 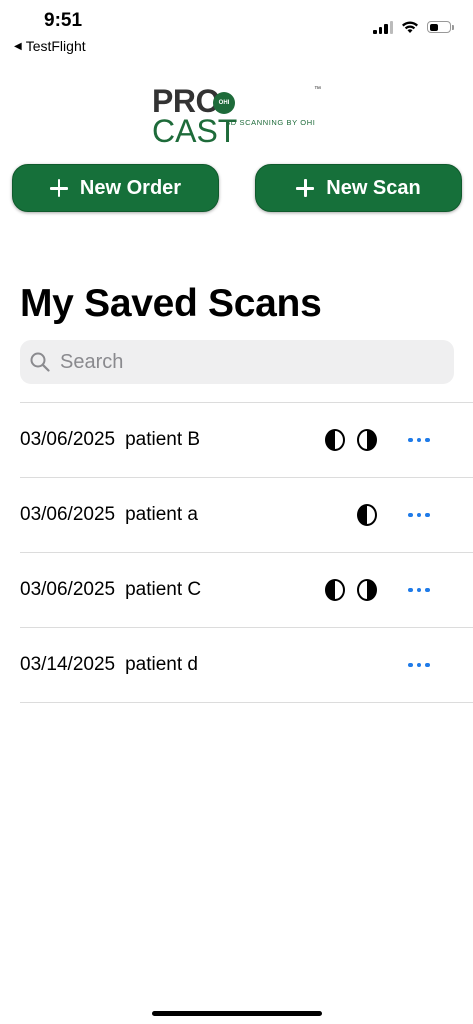 I want to click on procast-logo: PROCAST OHI ™ 3D SCANNING BY OHI, so click(x=237, y=116).